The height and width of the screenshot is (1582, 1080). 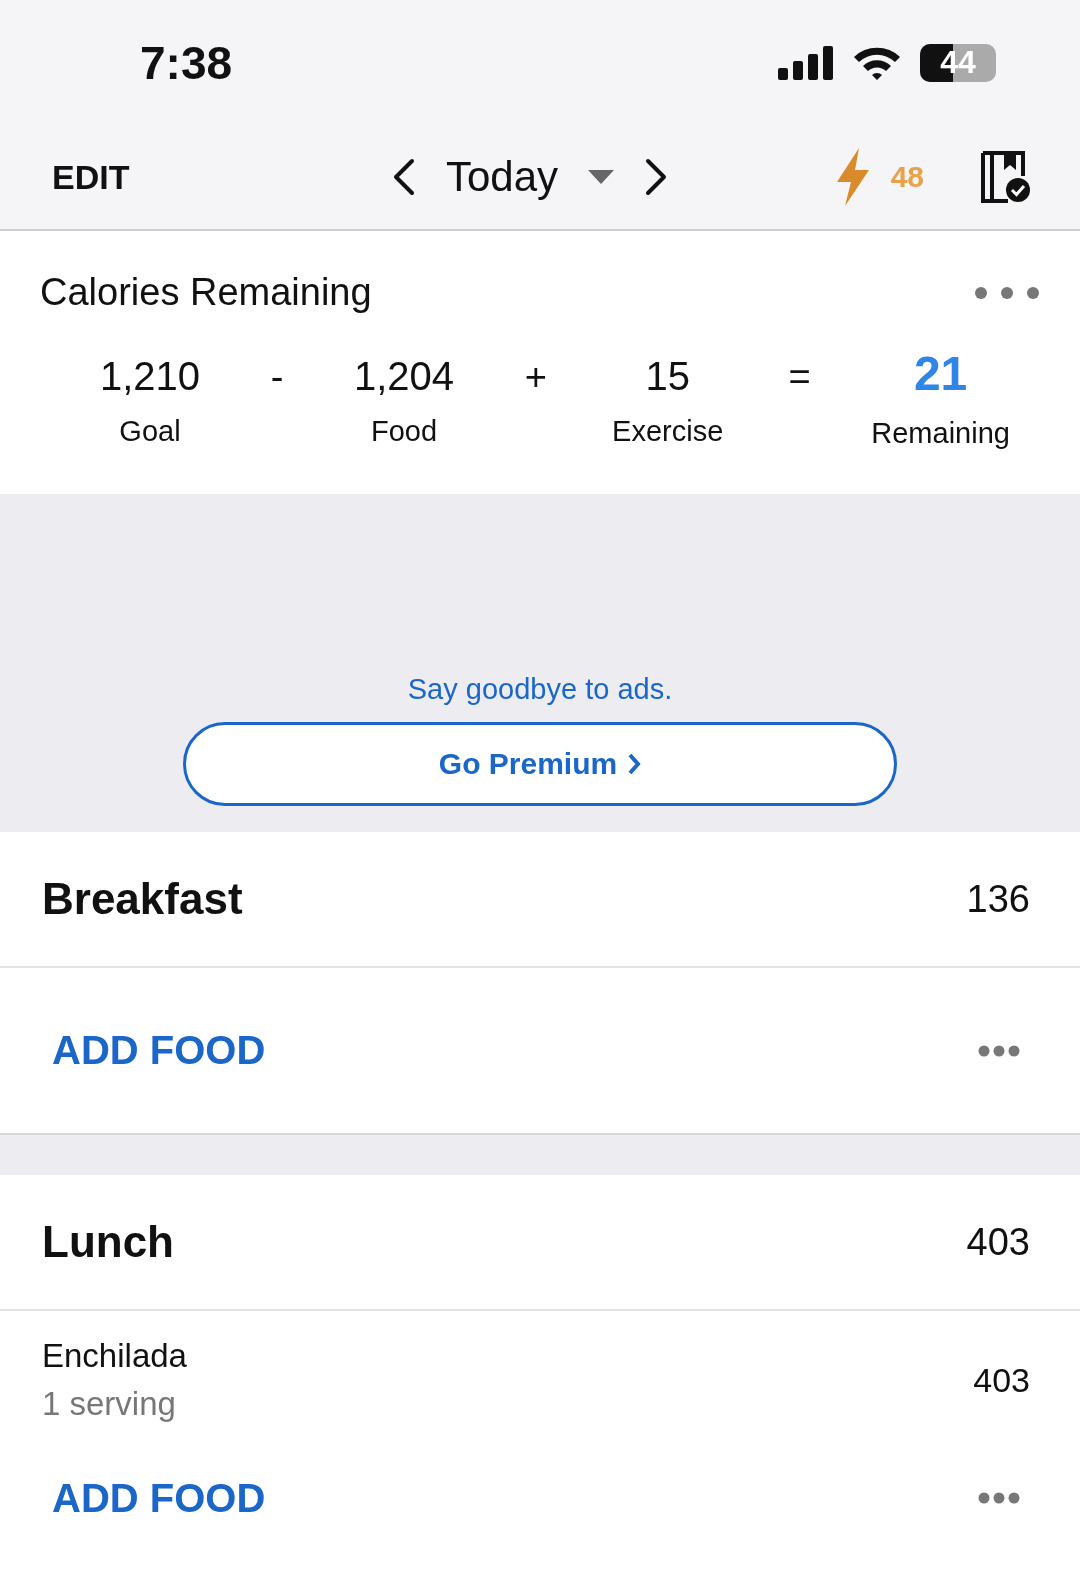 I want to click on operator-sign: +, so click(x=535, y=377).